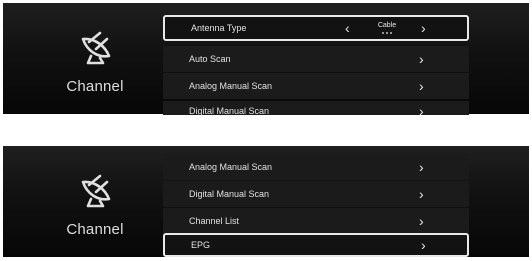 Image resolution: width=532 pixels, height=261 pixels. I want to click on menu-item-label: Antenna Type, so click(219, 28).